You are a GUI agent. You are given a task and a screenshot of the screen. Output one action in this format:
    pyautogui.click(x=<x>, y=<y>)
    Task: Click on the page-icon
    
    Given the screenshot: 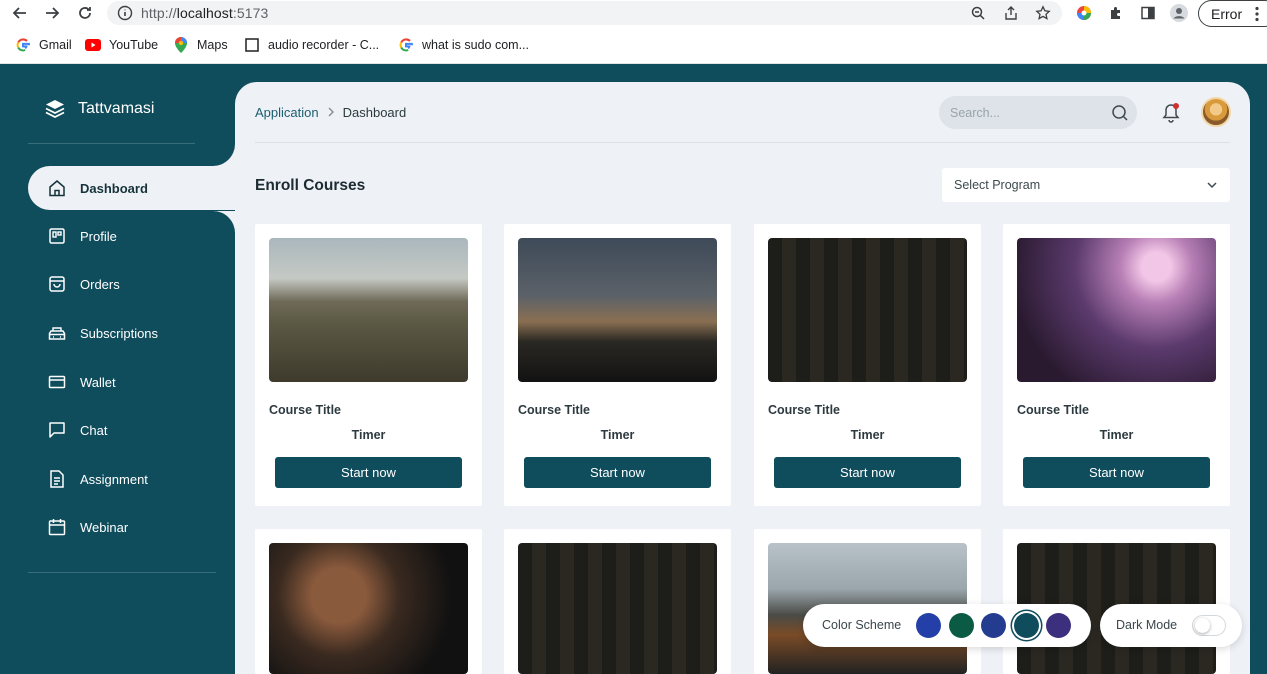 What is the action you would take?
    pyautogui.click(x=252, y=45)
    